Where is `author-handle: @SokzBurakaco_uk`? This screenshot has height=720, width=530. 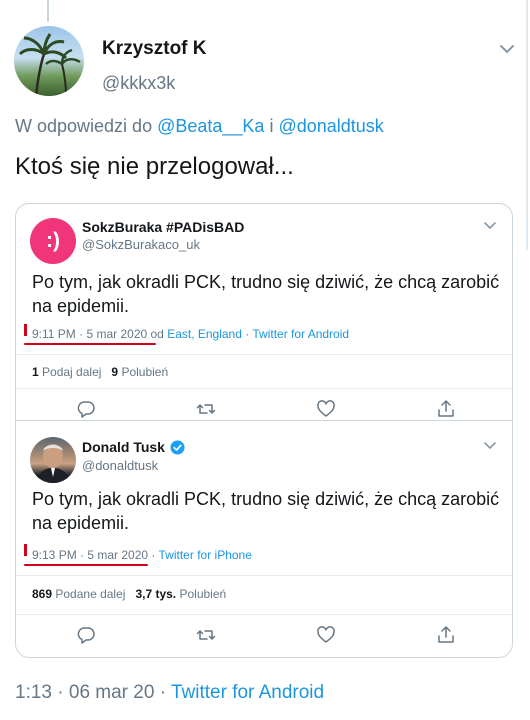 author-handle: @SokzBurakaco_uk is located at coordinates (141, 244).